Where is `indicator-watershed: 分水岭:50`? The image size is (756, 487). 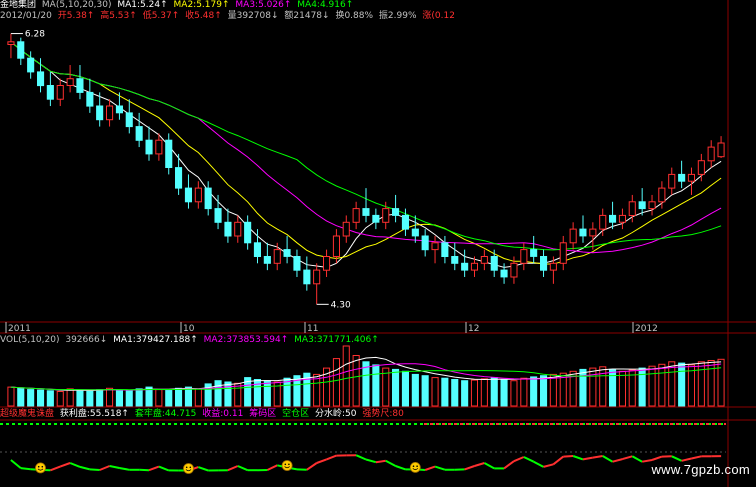 indicator-watershed: 分水岭:50 is located at coordinates (335, 414).